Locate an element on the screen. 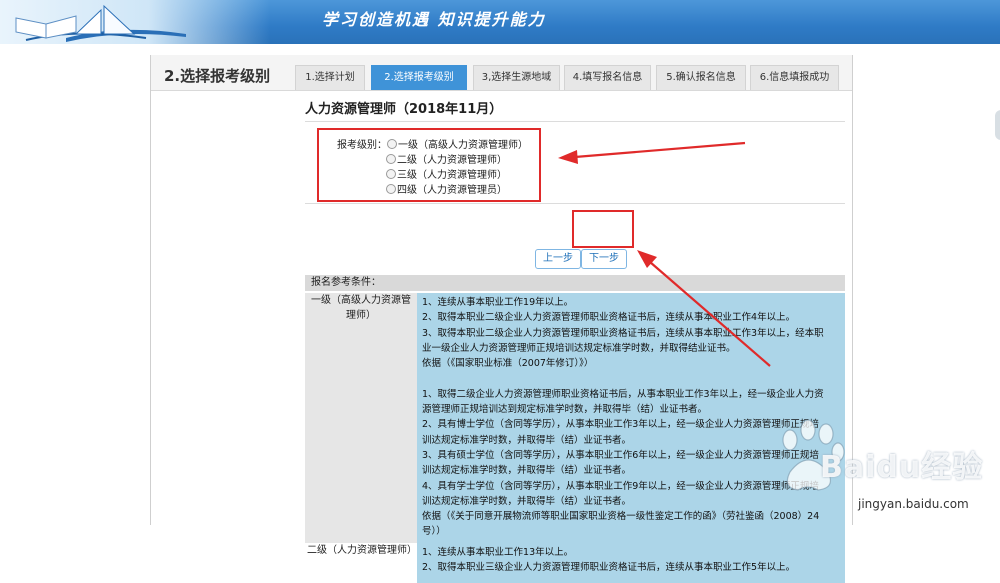  course-title: 人力资源管理师（2018年11月） is located at coordinates (404, 109).